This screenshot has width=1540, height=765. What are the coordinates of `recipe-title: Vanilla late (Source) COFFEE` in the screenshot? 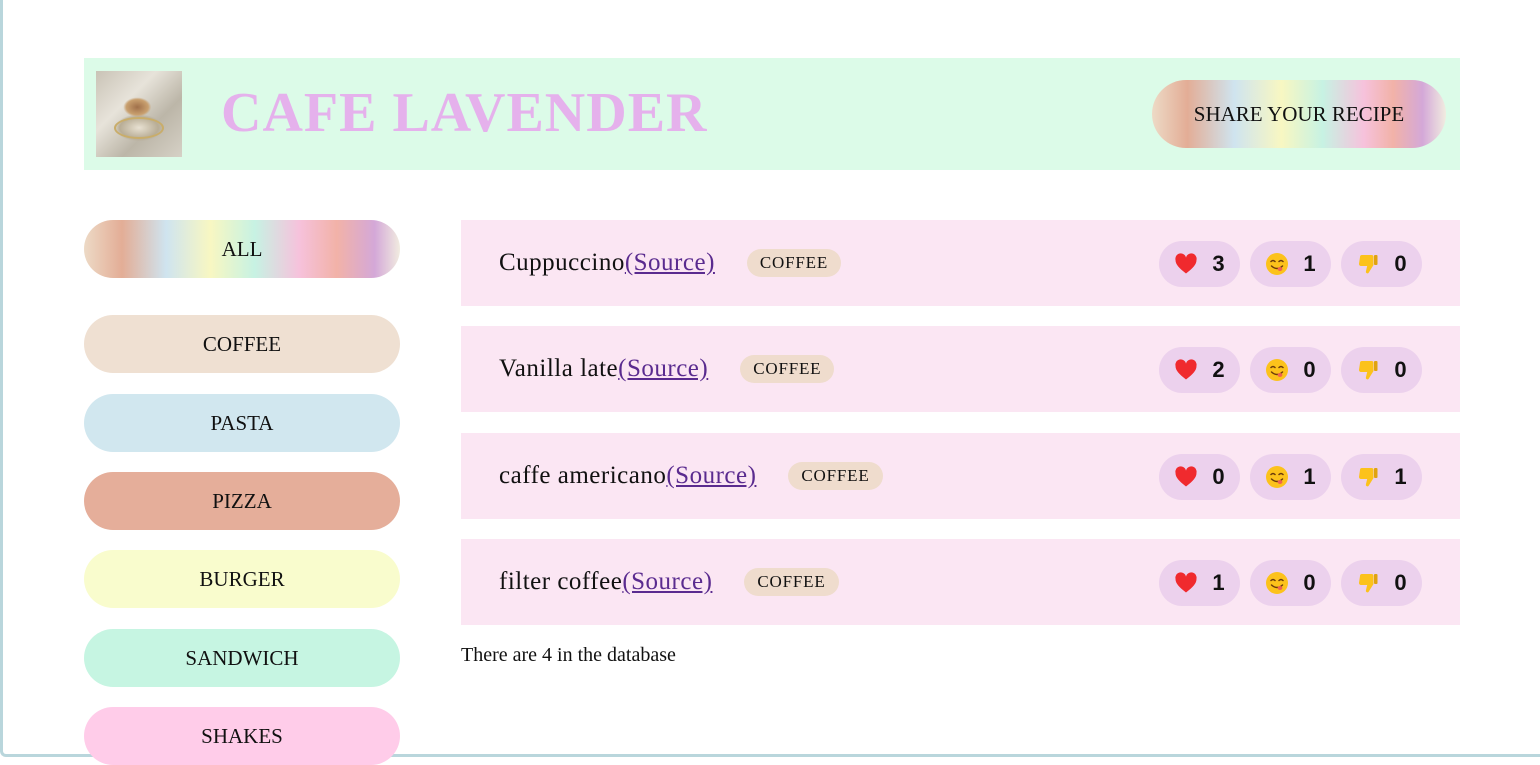 It's located at (667, 369).